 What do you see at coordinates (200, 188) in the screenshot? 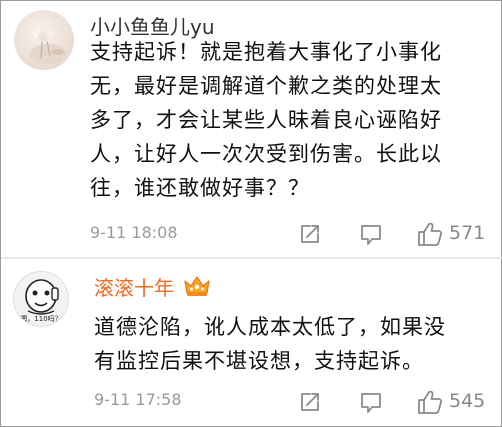
I see `comment-text-line: 往，谁还敢做好事？？` at bounding box center [200, 188].